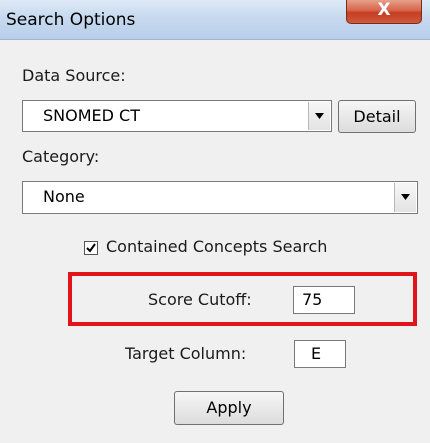  Describe the element at coordinates (177, 116) in the screenshot. I see `data-source-select: SNOMED CT` at that location.